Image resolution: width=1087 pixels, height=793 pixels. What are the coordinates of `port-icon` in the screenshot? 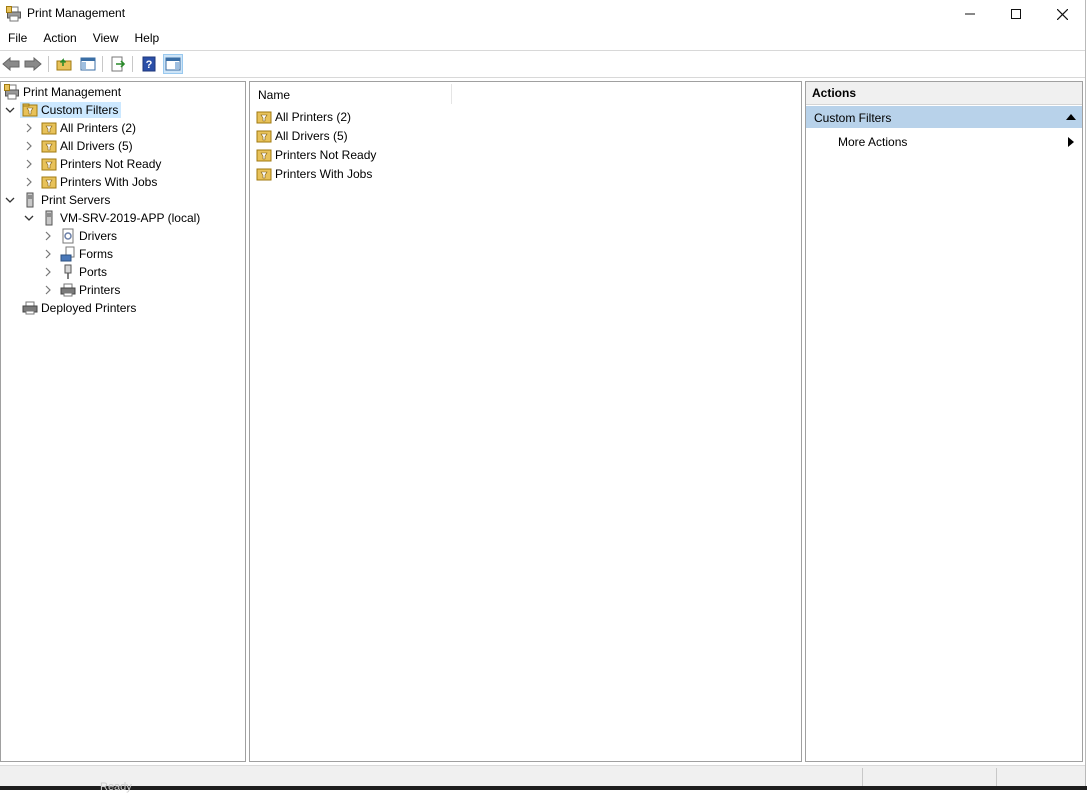 It's located at (68, 271).